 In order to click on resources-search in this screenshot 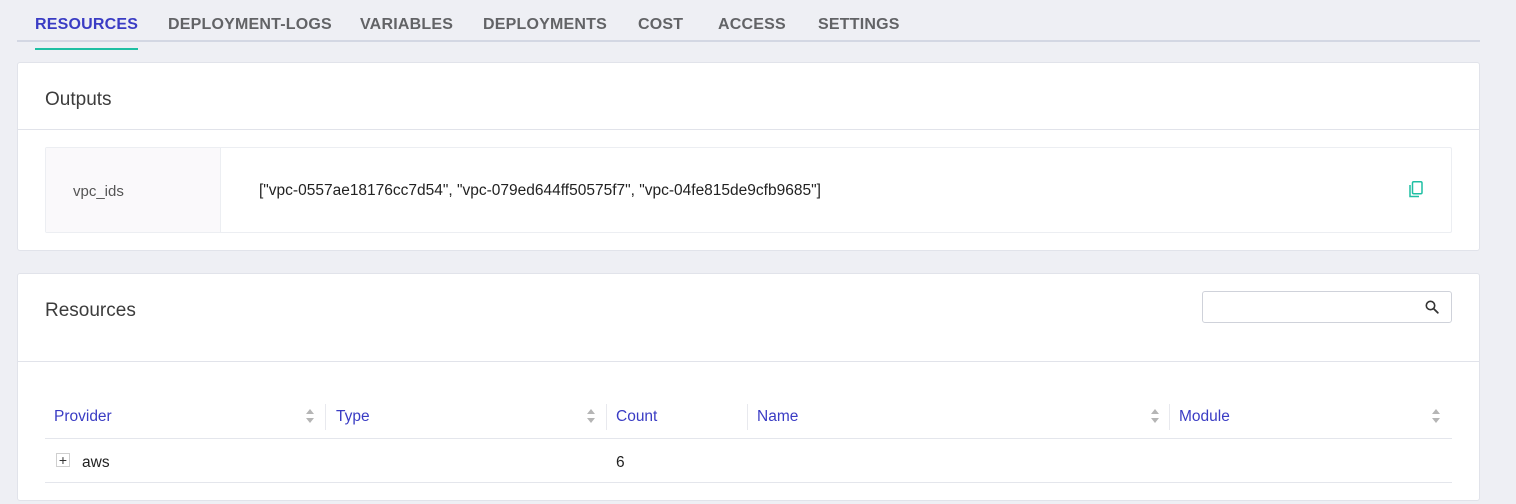, I will do `click(1327, 307)`.